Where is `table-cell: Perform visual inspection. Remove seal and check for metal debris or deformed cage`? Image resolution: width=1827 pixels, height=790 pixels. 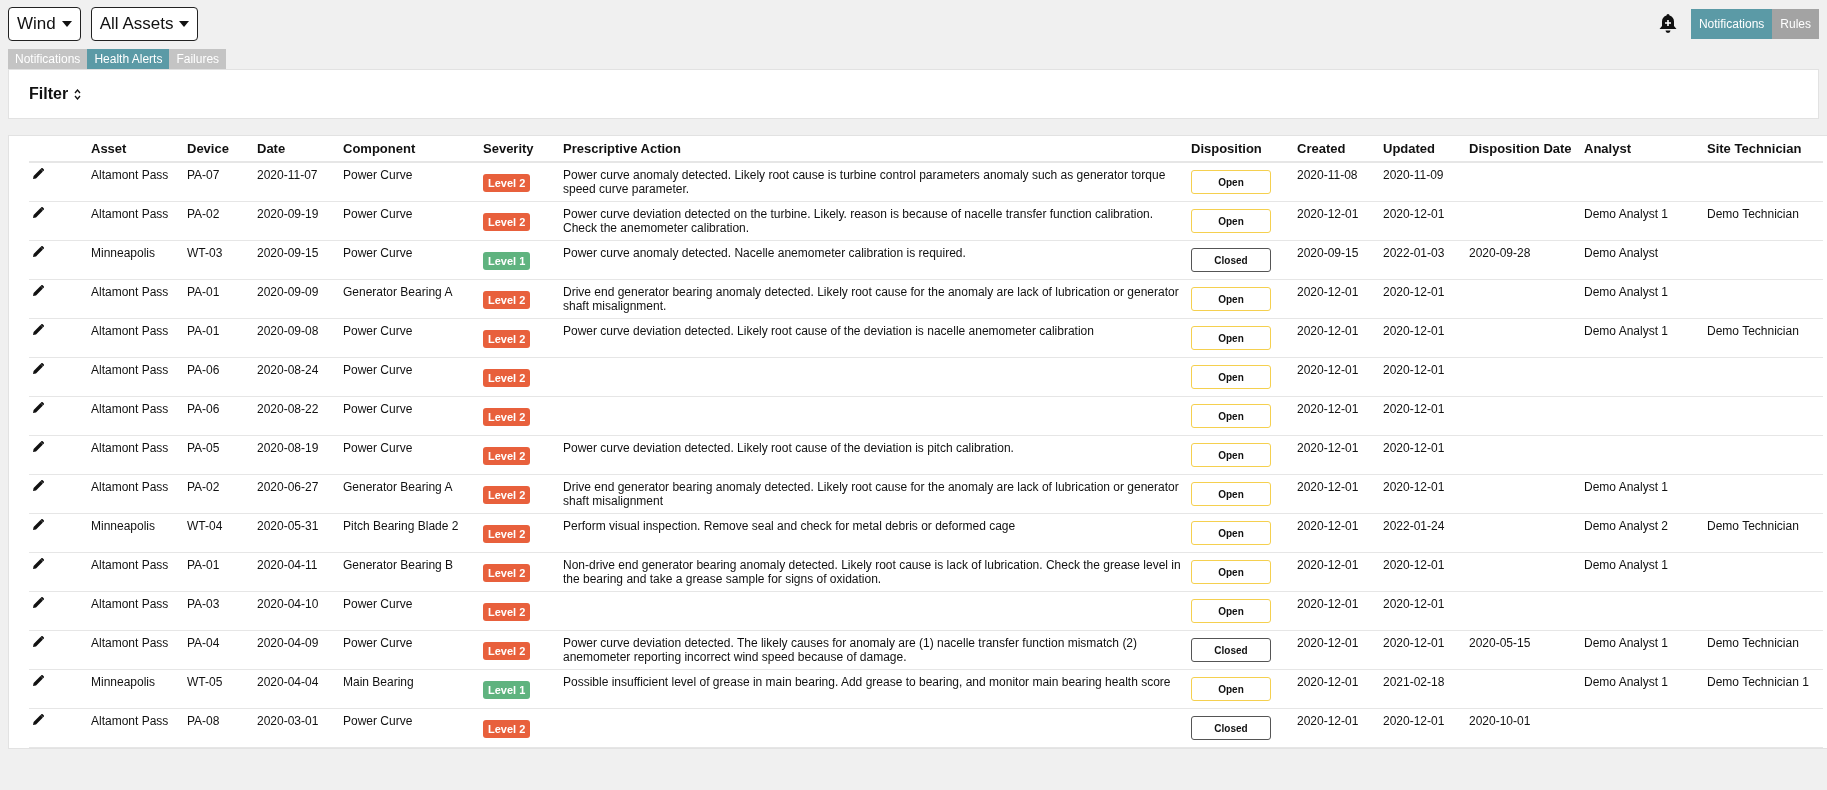
table-cell: Perform visual inspection. Remove seal and check for metal debris or deformed cage is located at coordinates (789, 526).